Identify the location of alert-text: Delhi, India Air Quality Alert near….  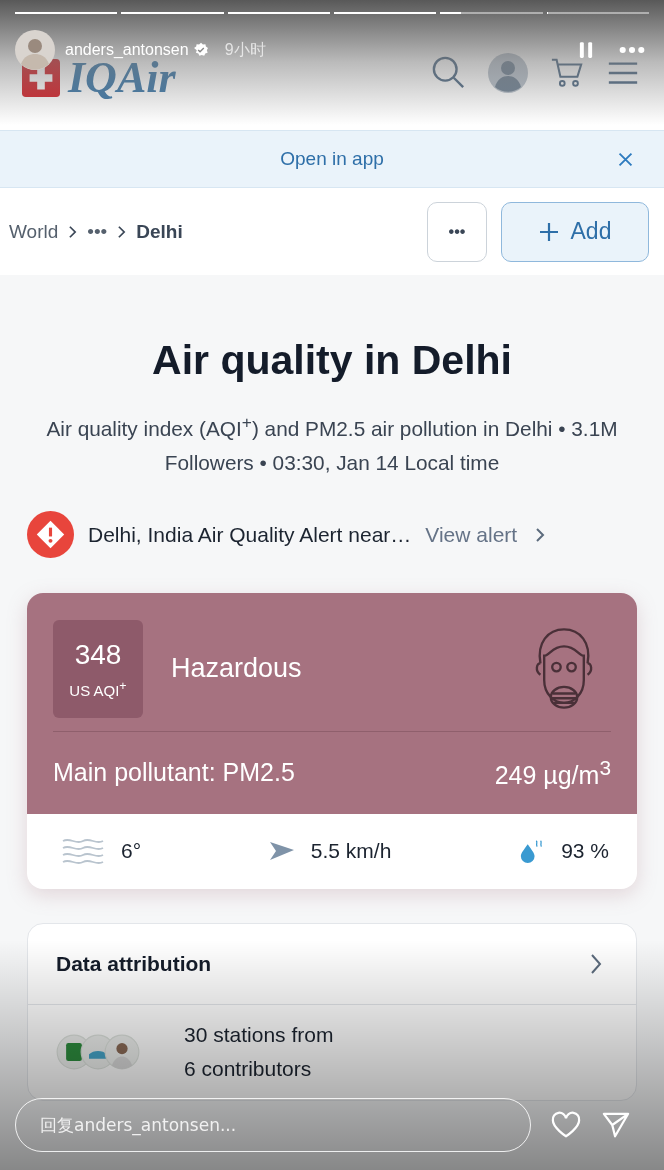
(250, 534).